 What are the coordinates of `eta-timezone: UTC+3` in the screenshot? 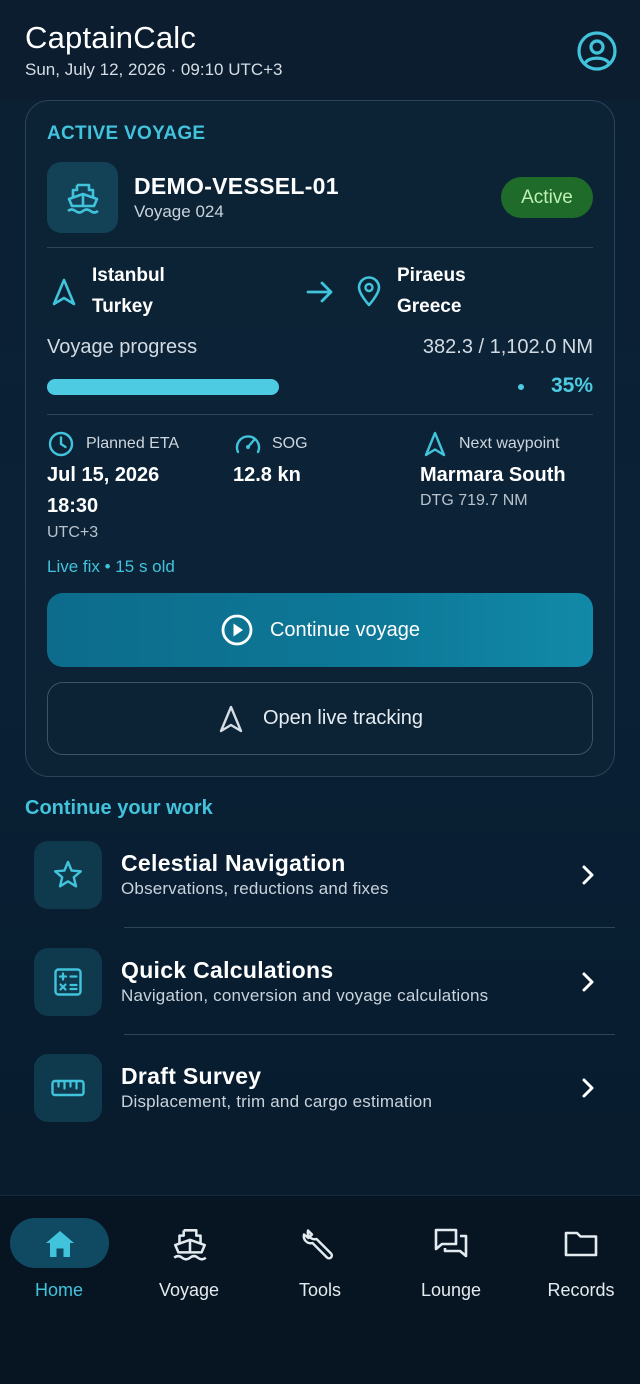 It's located at (73, 532).